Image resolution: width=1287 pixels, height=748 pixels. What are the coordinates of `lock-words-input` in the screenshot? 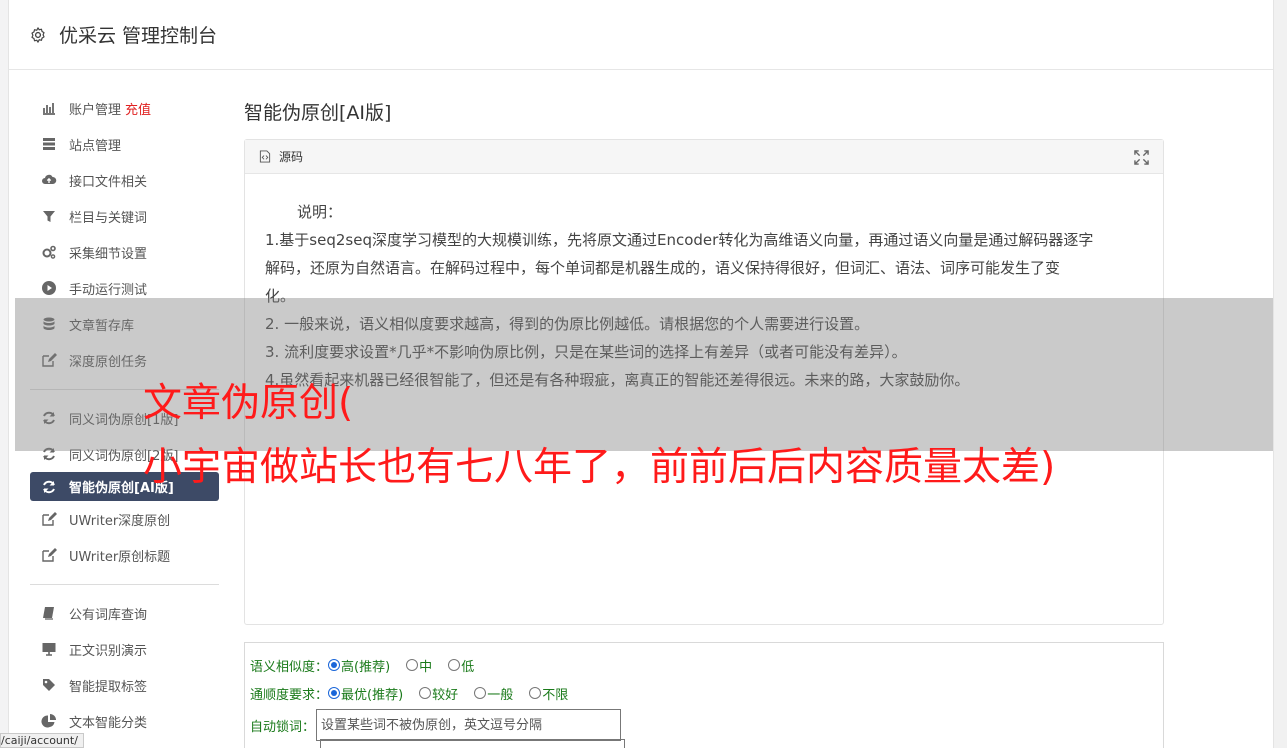 It's located at (469, 725).